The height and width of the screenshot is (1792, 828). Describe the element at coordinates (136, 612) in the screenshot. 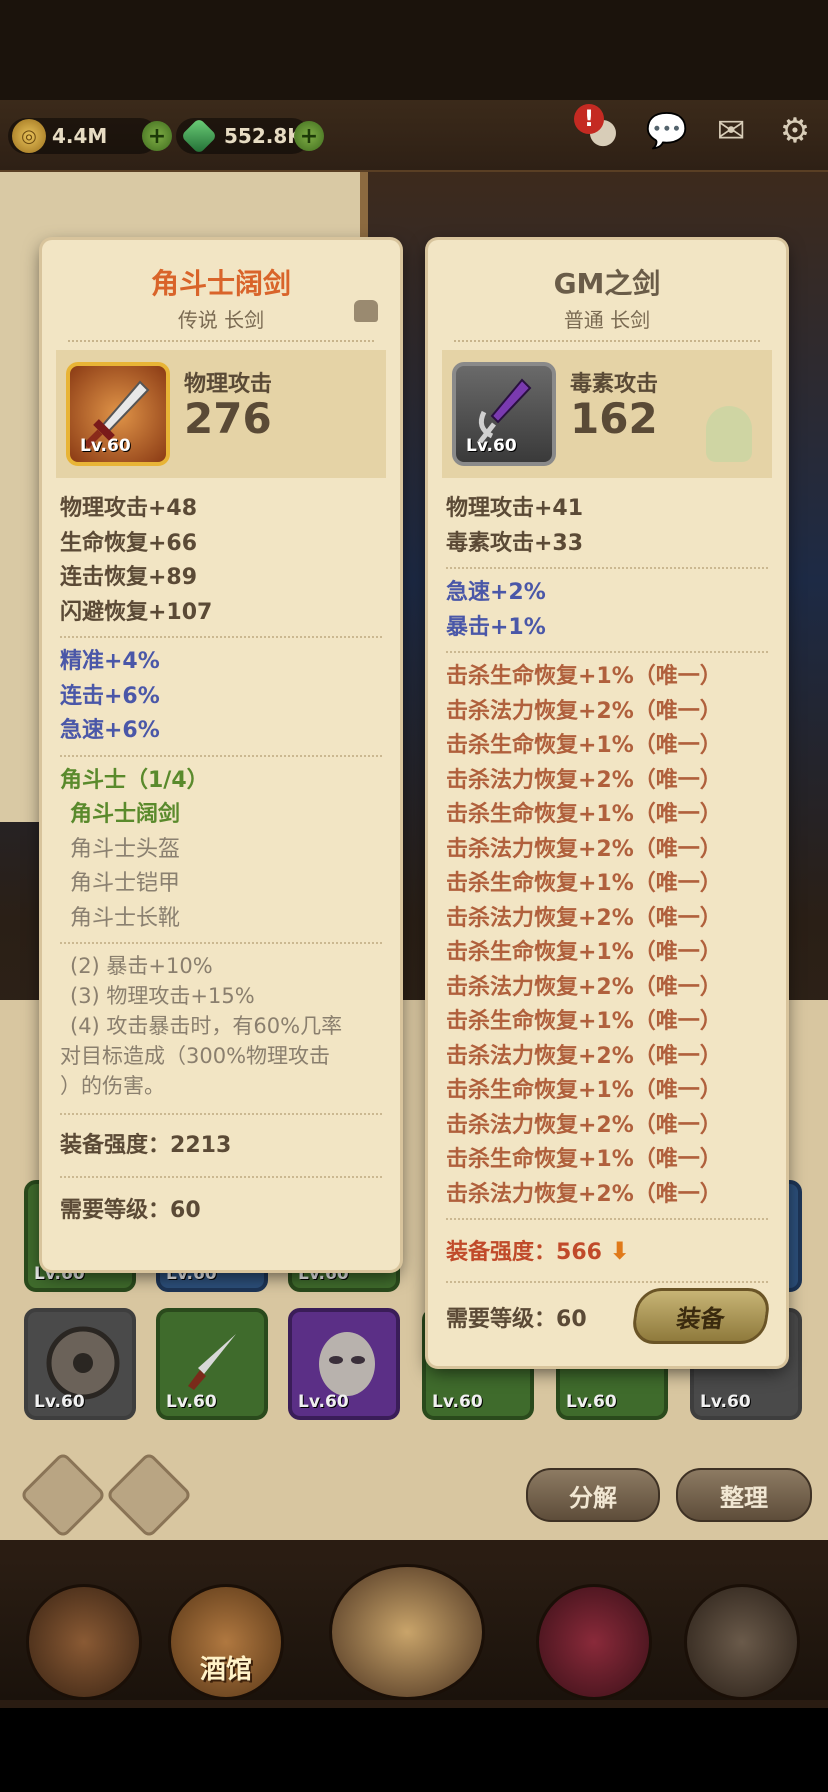

I see `stat-row: 闪避恢复+107` at that location.